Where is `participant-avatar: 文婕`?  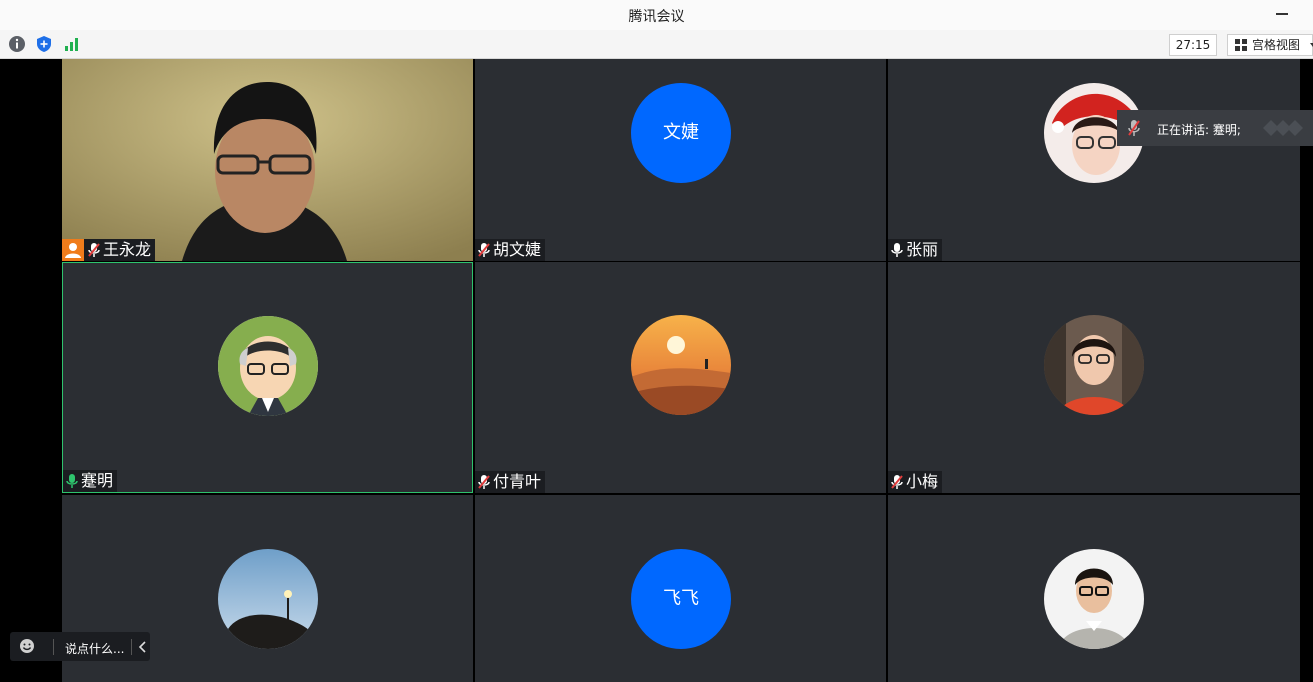 participant-avatar: 文婕 is located at coordinates (681, 133).